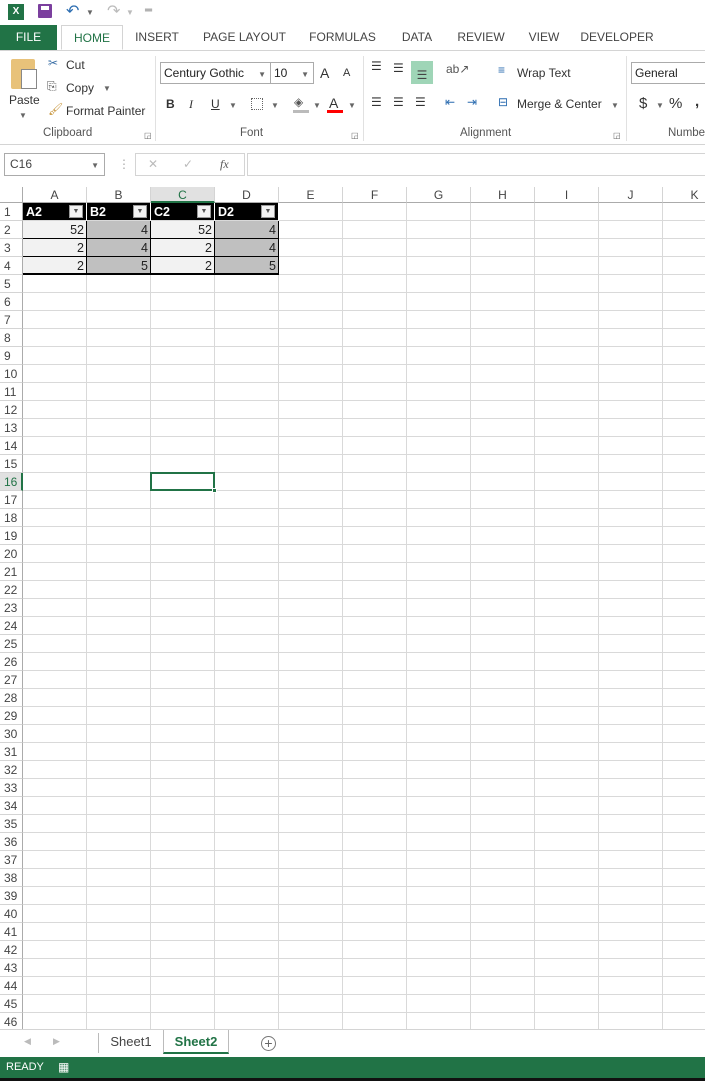 This screenshot has height=1081, width=705. I want to click on column-header-I: I, so click(567, 195).